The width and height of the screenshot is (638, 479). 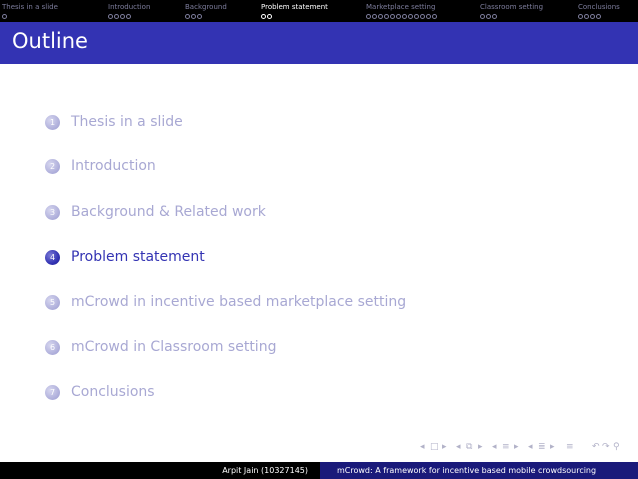 What do you see at coordinates (129, 12) in the screenshot?
I see `nav-section-introduction: Introduction` at bounding box center [129, 12].